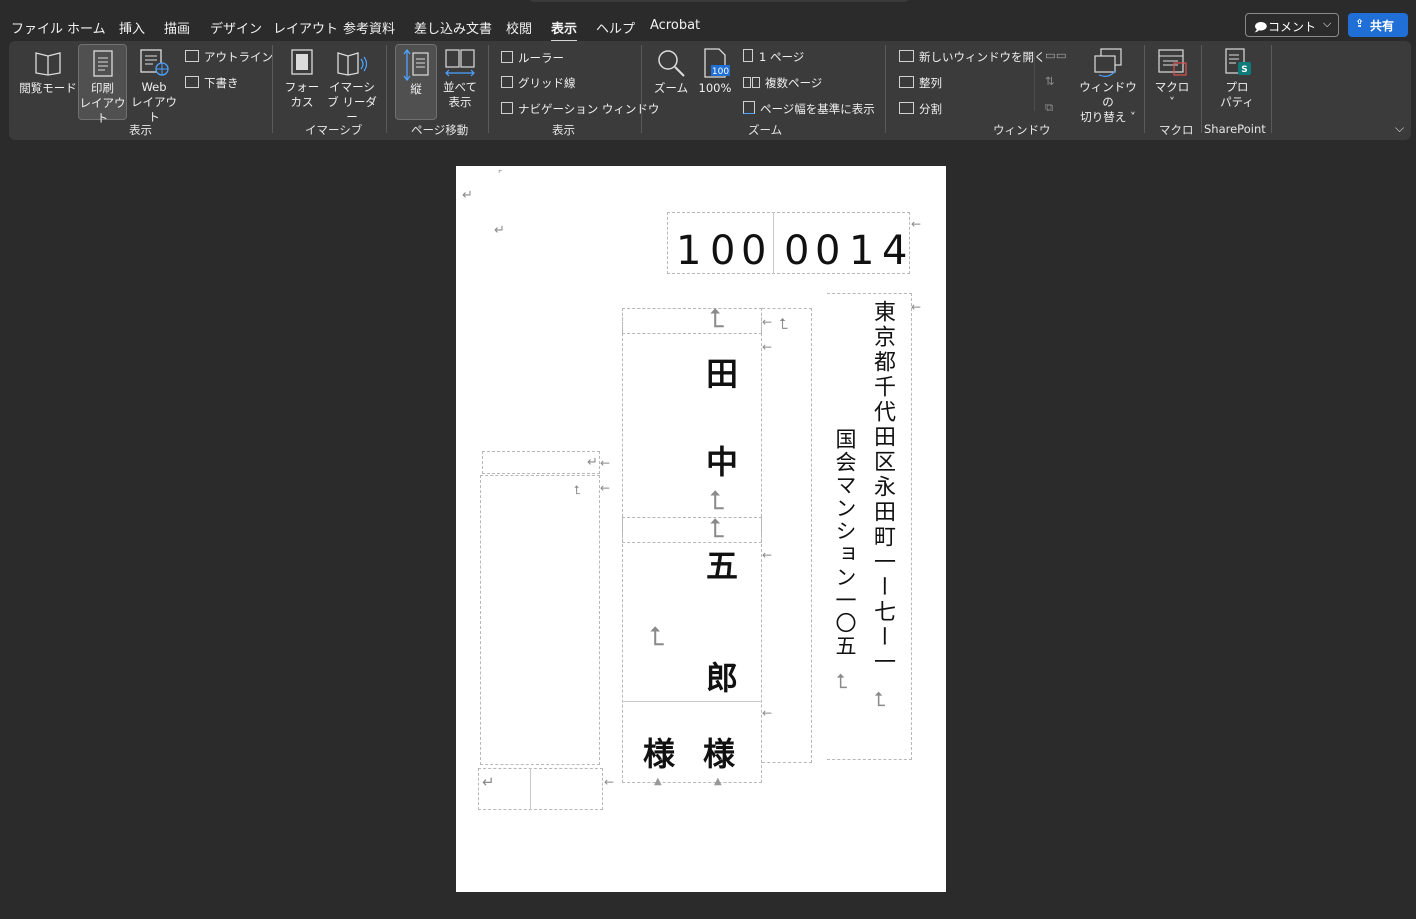 The height and width of the screenshot is (919, 1416). I want to click on comment-button: 🗩 コメント ⌵, so click(1292, 25).